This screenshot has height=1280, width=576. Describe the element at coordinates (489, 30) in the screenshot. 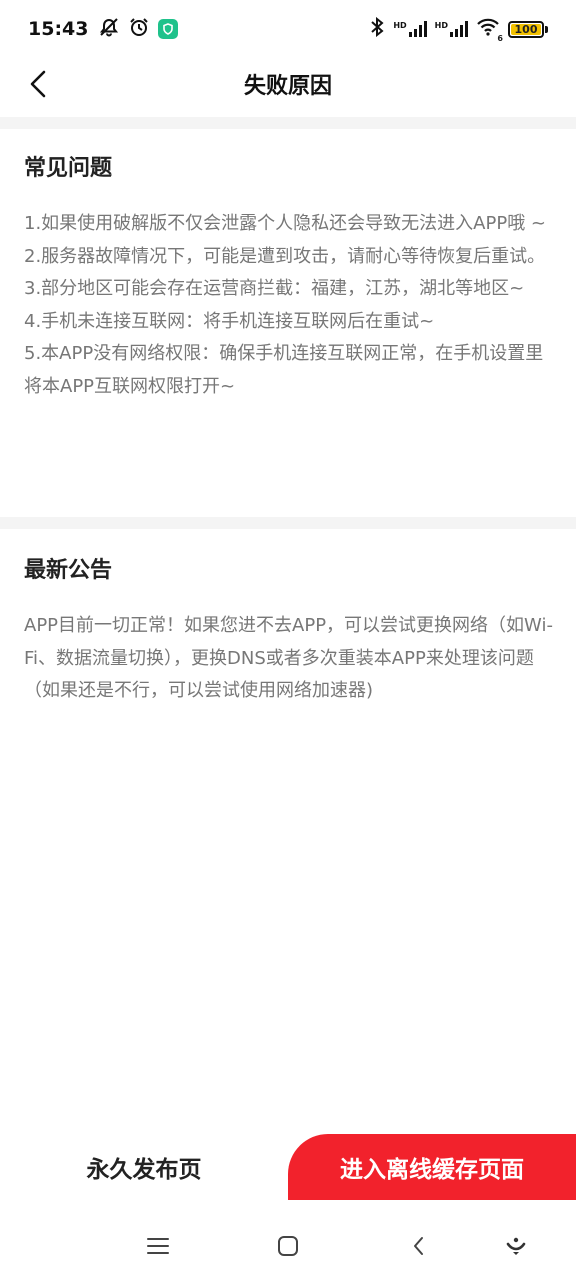

I see `wifi-icon: 6` at that location.